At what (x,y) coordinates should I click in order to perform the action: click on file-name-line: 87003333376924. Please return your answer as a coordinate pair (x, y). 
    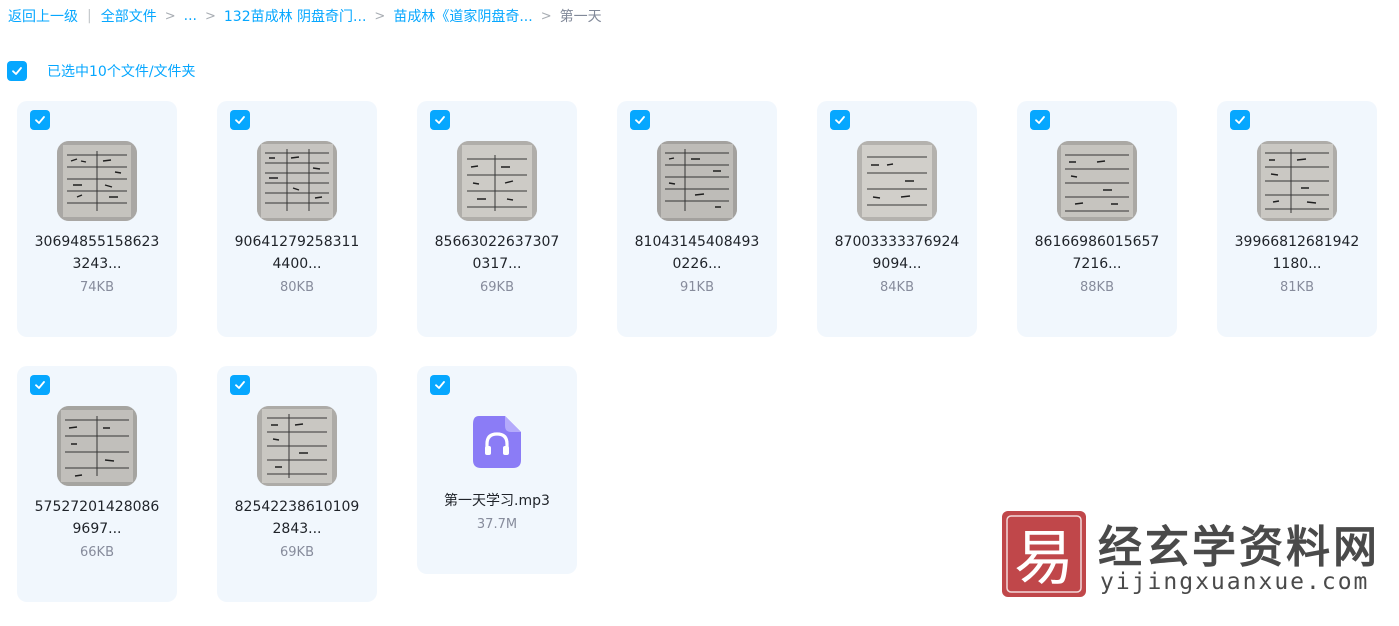
    Looking at the image, I should click on (897, 242).